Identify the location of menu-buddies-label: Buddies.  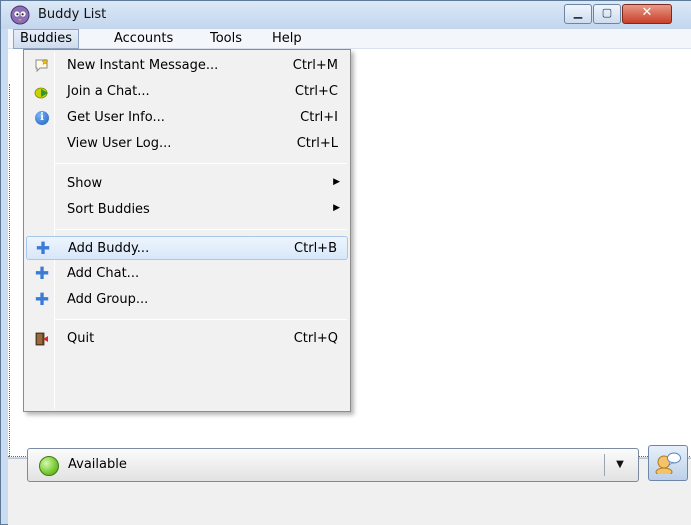
(46, 38).